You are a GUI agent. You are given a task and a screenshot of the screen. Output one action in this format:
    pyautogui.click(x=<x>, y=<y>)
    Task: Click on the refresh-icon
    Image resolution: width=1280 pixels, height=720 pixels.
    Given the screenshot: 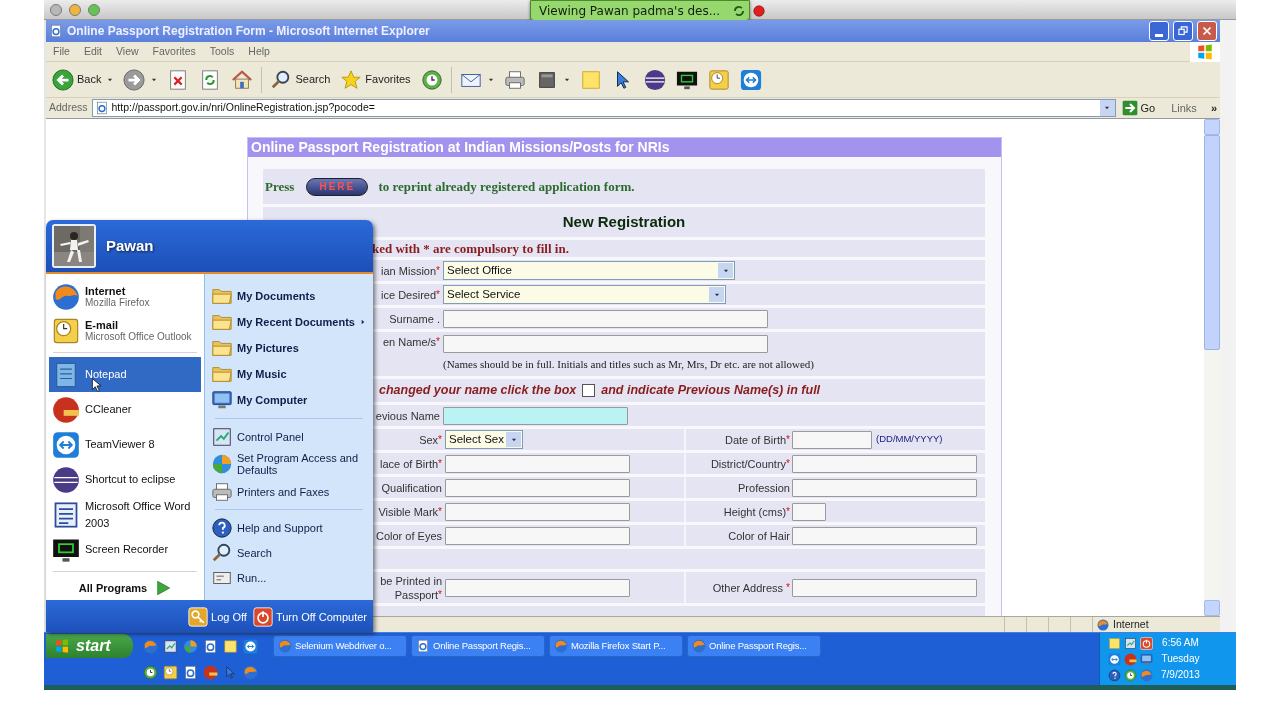 What is the action you would take?
    pyautogui.click(x=739, y=10)
    